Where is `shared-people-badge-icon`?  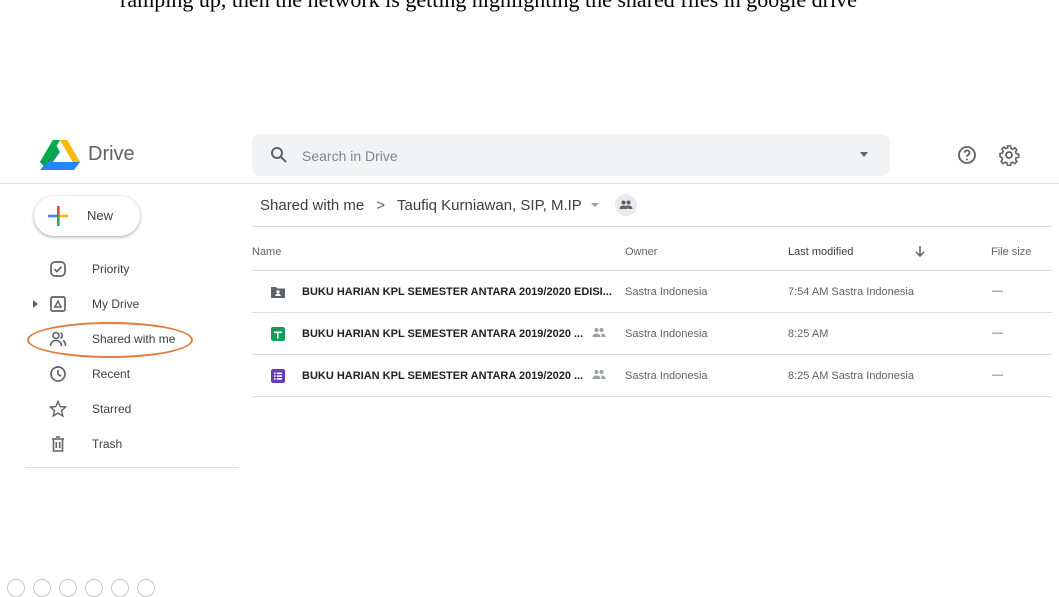
shared-people-badge-icon is located at coordinates (625, 205).